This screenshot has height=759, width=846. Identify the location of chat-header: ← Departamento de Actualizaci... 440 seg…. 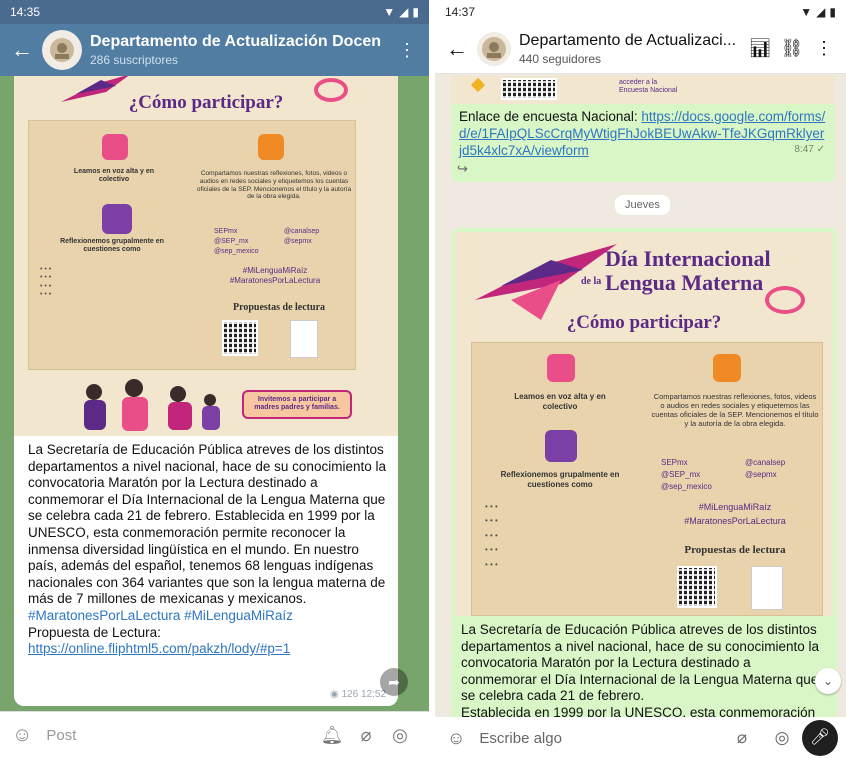
(640, 49).